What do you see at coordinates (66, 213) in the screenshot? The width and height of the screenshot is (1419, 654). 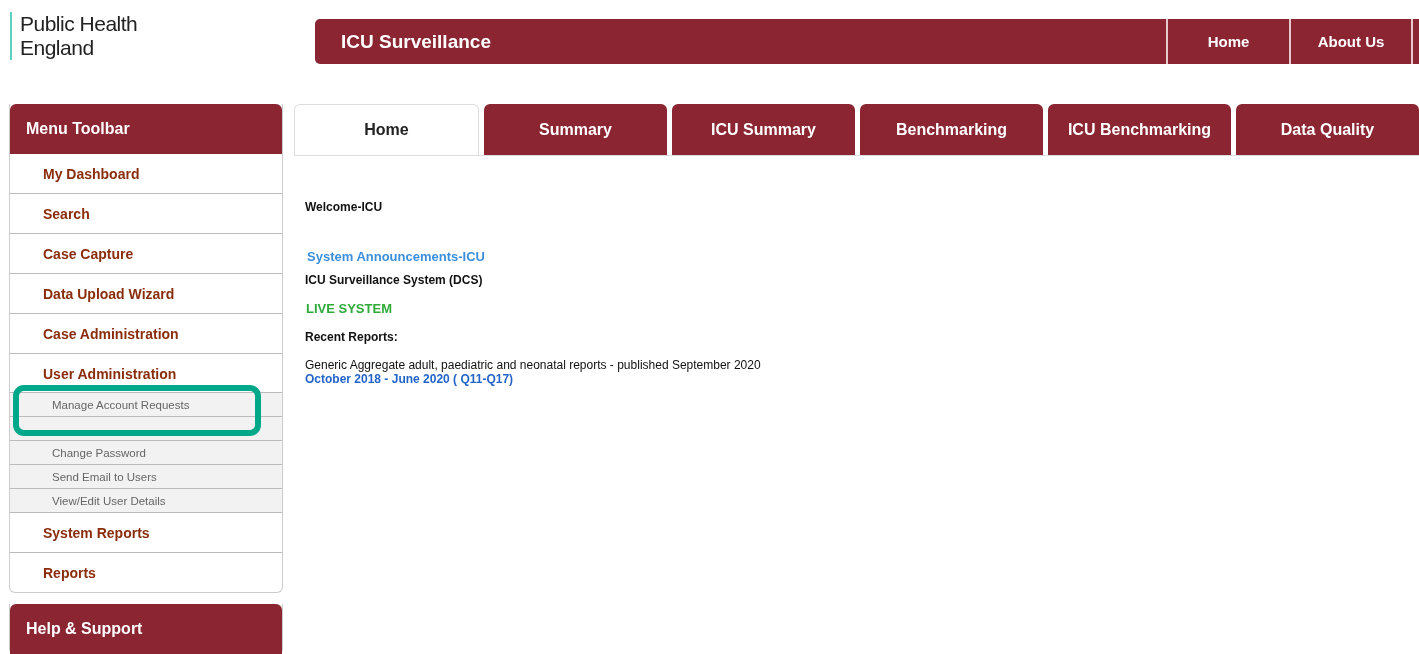 I see `menu-item: Search` at bounding box center [66, 213].